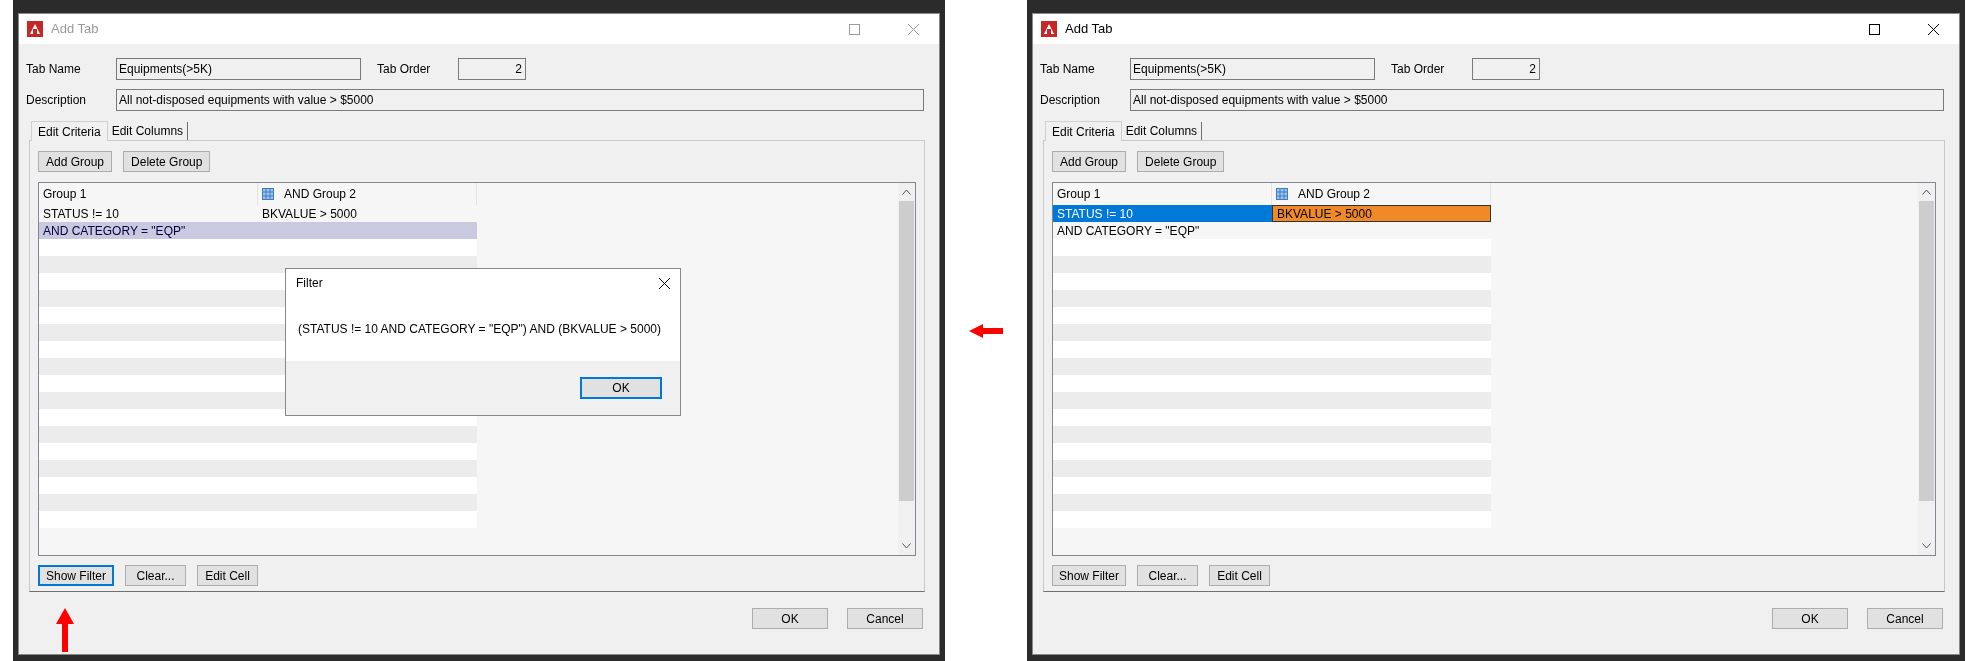  Describe the element at coordinates (65, 630) in the screenshot. I see `up-arrow-icon` at that location.